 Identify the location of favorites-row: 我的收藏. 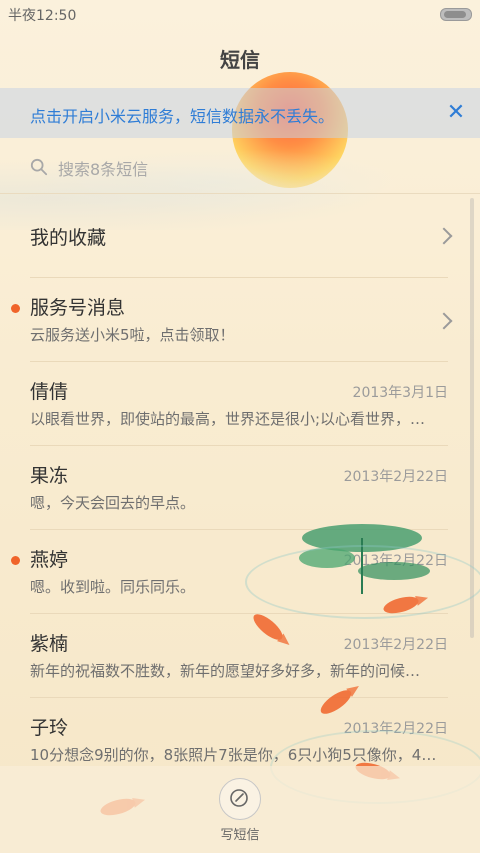
(240, 236).